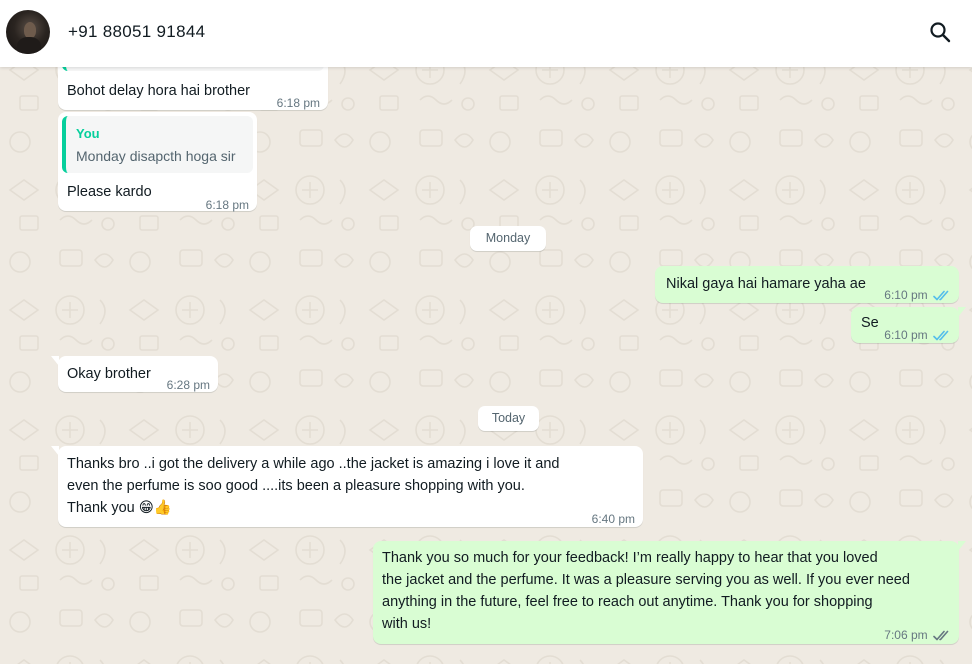 The height and width of the screenshot is (664, 972). Describe the element at coordinates (508, 418) in the screenshot. I see `date-divider: Today` at that location.